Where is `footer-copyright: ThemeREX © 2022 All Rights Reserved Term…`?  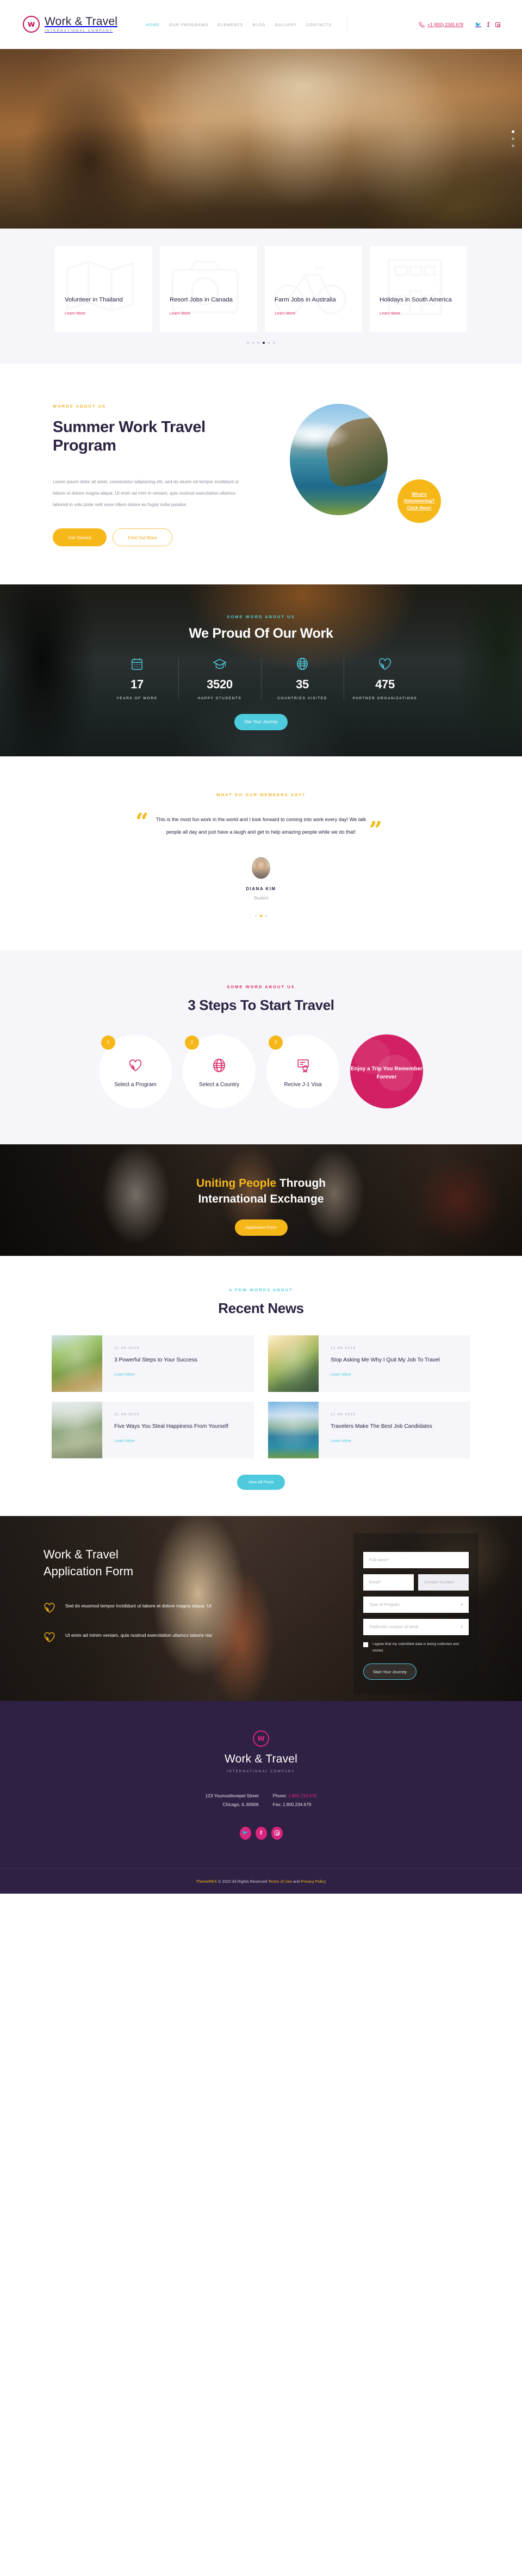
footer-copyright: ThemeREX © 2022 All Rights Reserved Term… is located at coordinates (261, 1881).